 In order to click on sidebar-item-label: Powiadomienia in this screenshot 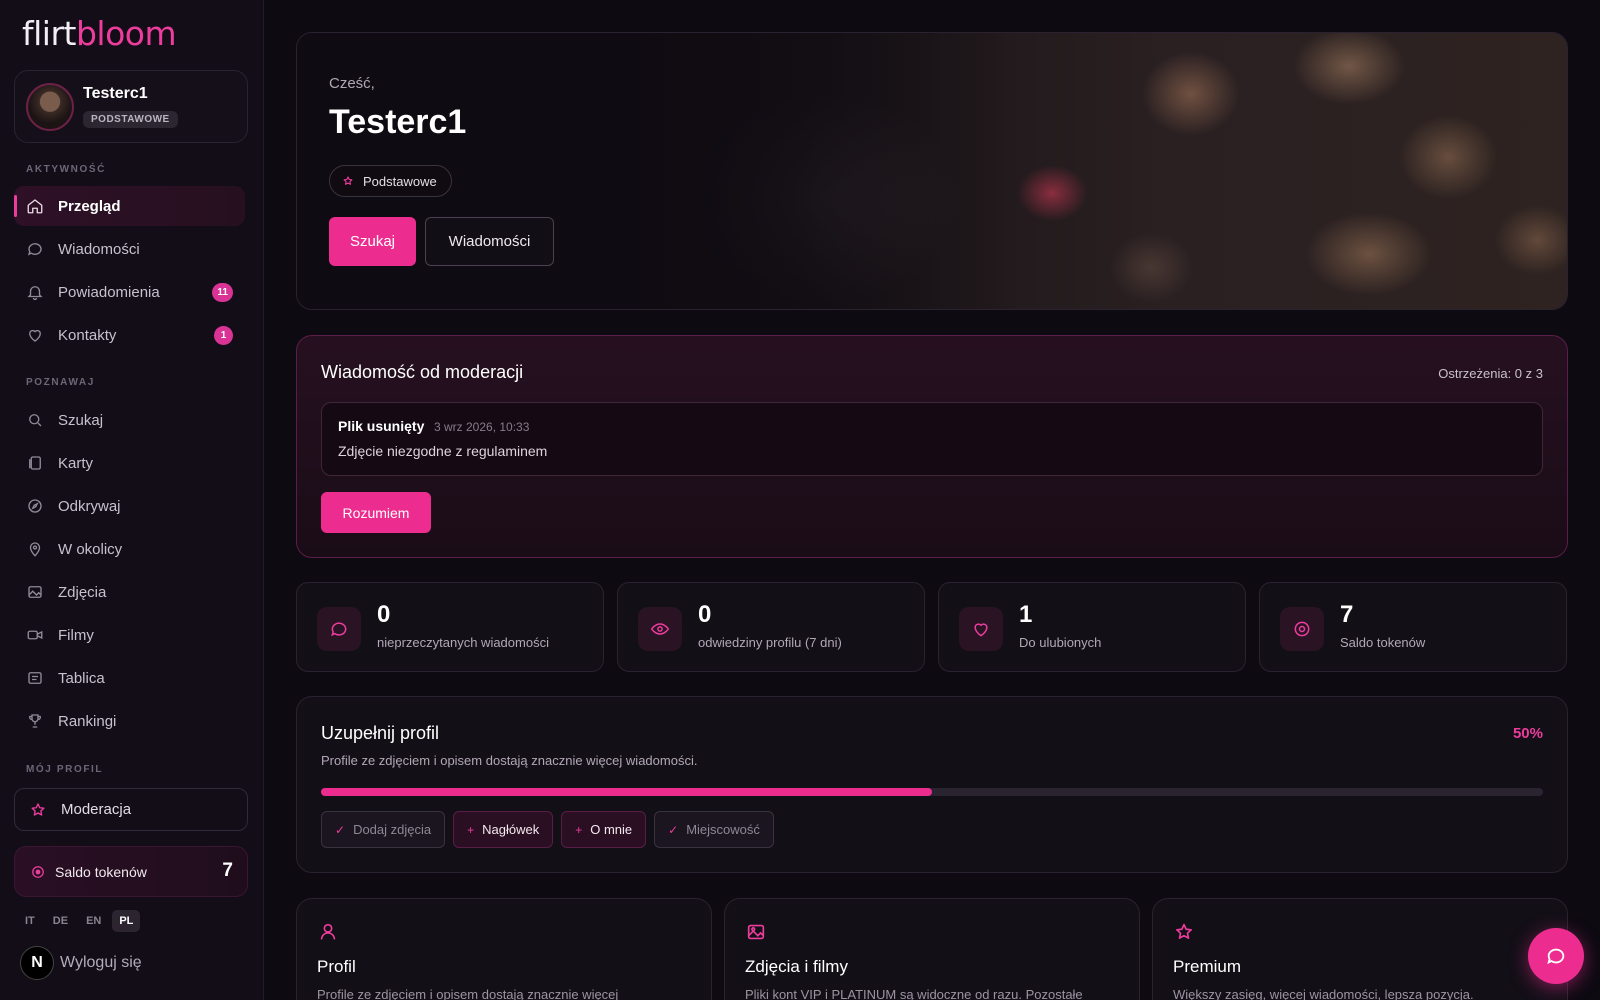, I will do `click(109, 292)`.